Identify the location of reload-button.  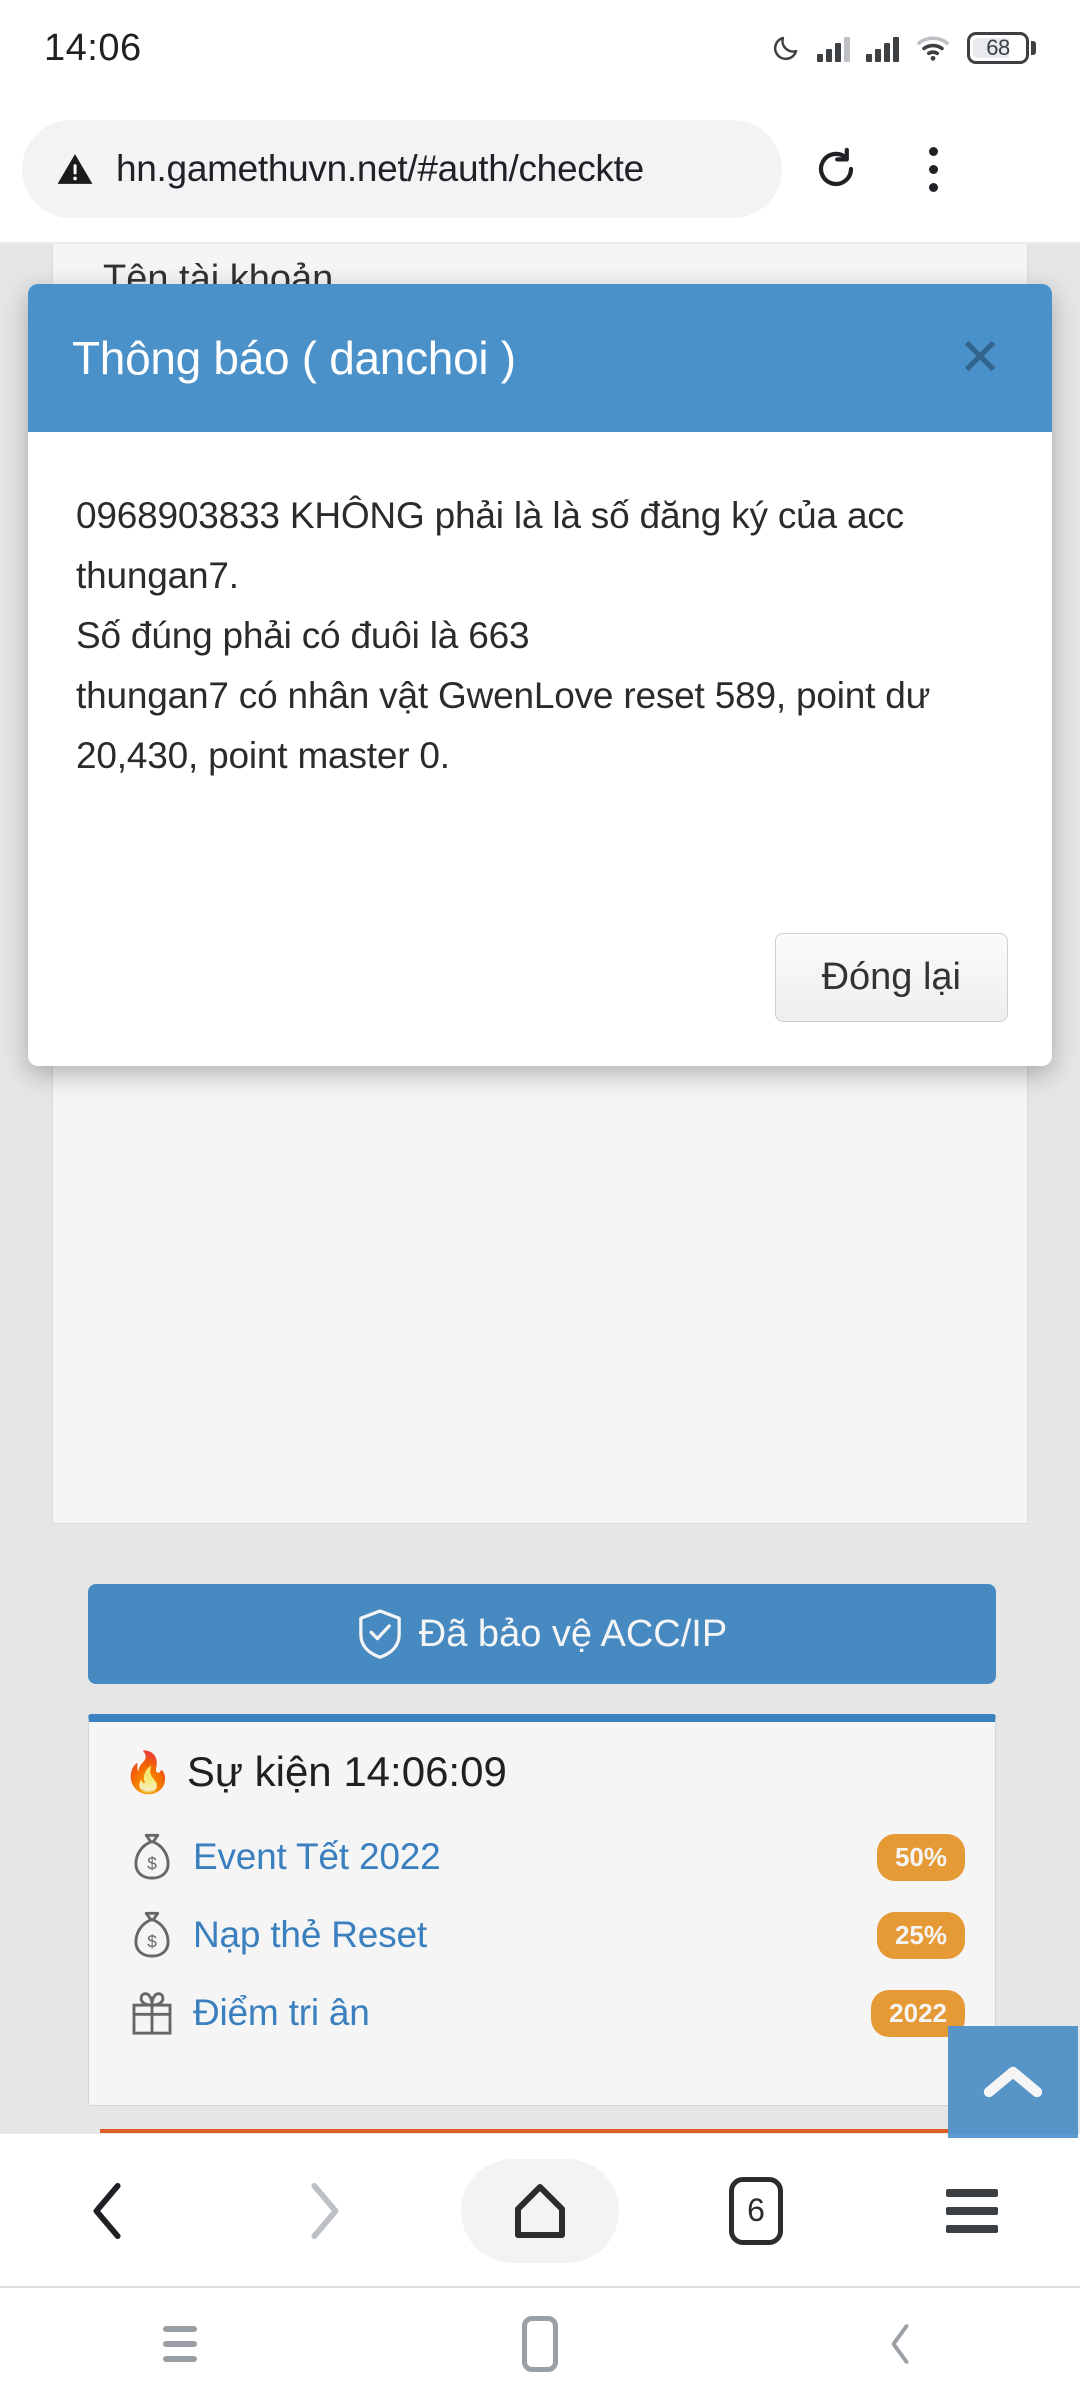
(836, 169).